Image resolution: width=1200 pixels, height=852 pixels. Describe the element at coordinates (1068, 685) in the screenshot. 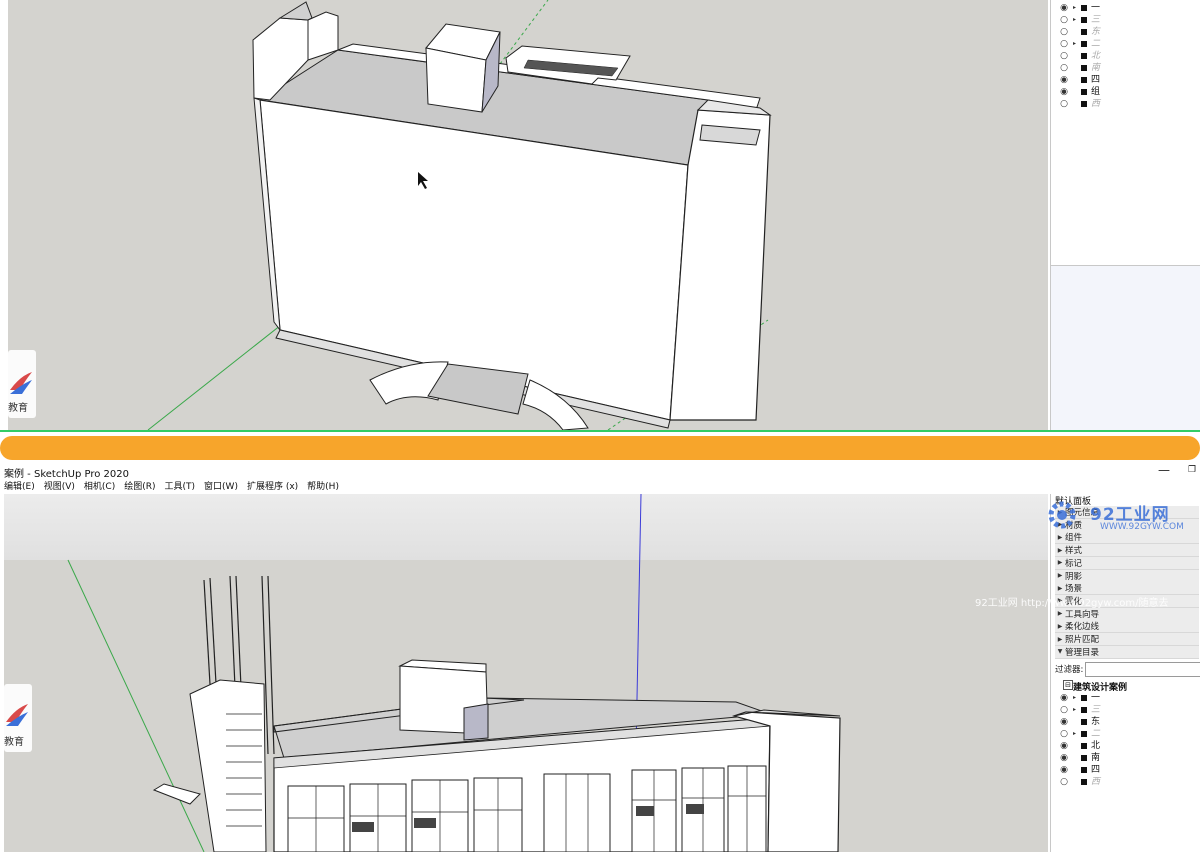

I see `collapse-root-icon: ⊟` at that location.